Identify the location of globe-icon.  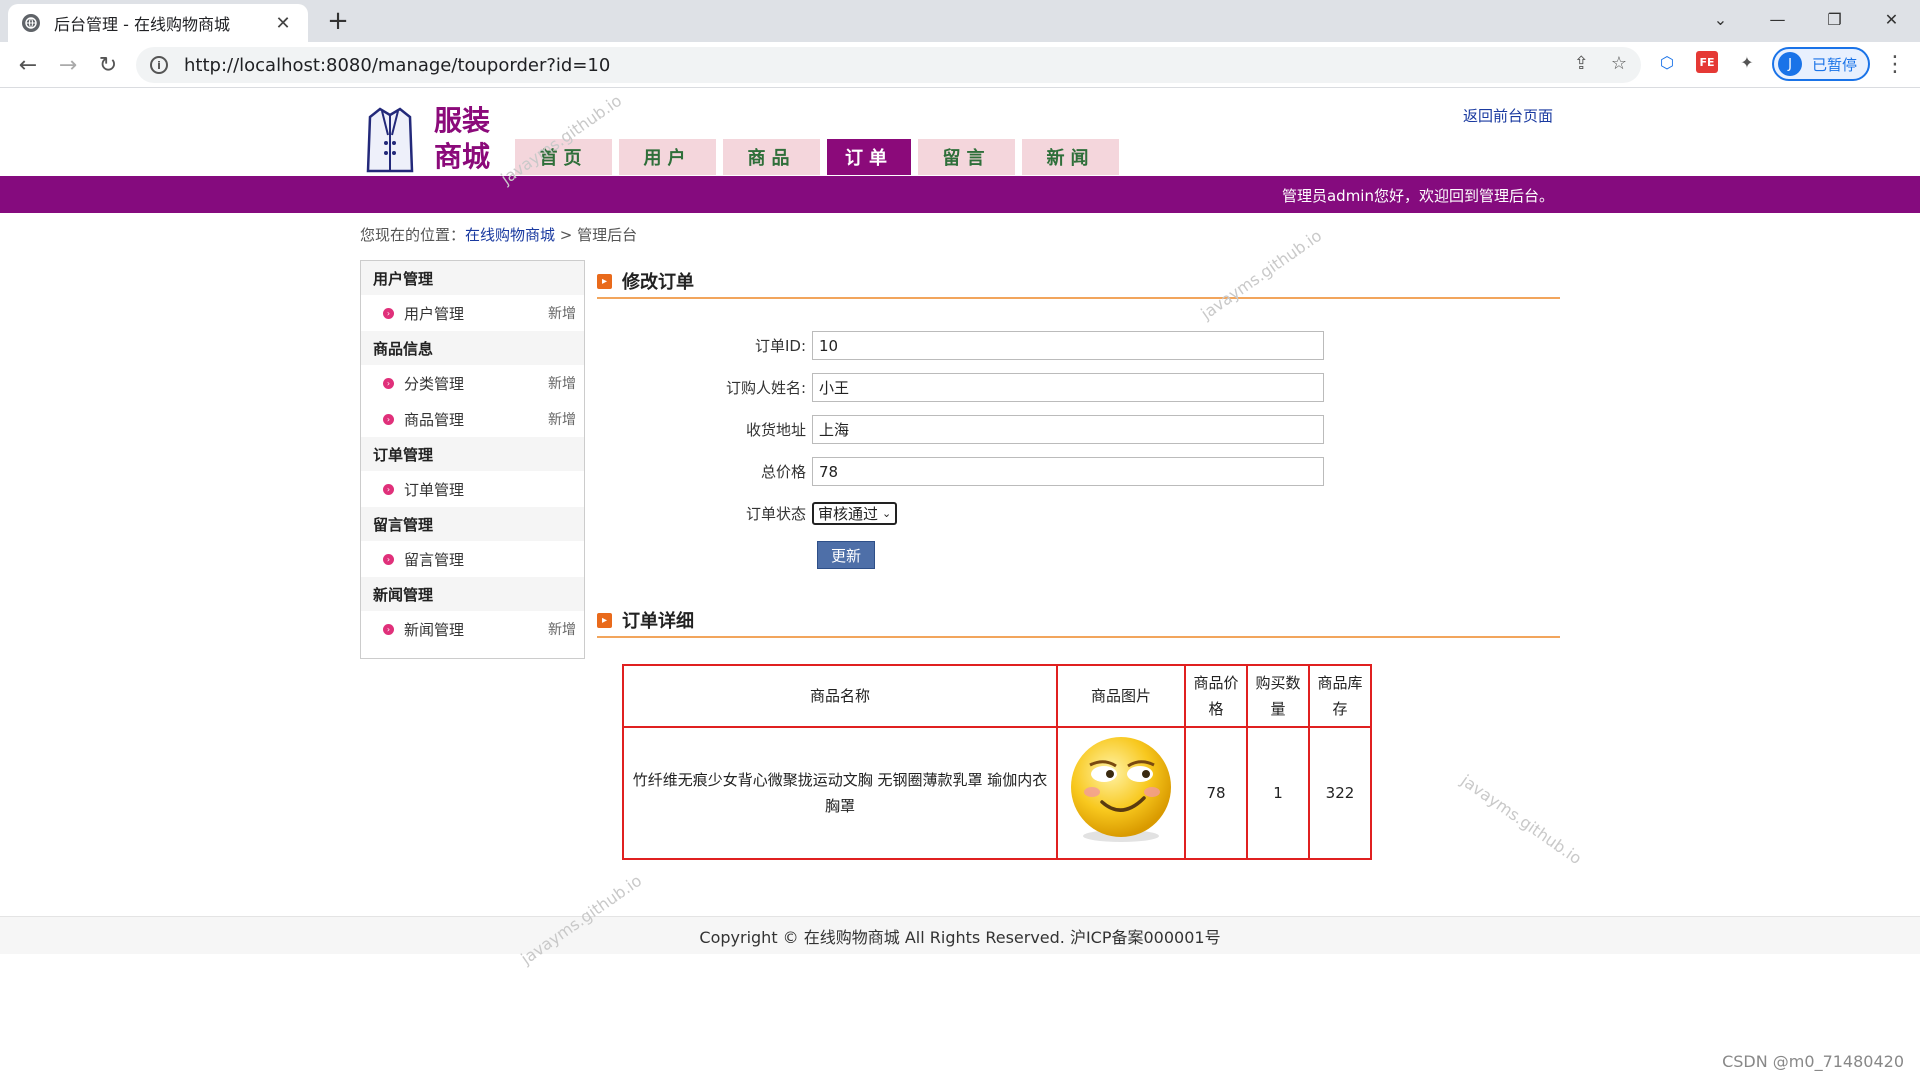
(31, 23).